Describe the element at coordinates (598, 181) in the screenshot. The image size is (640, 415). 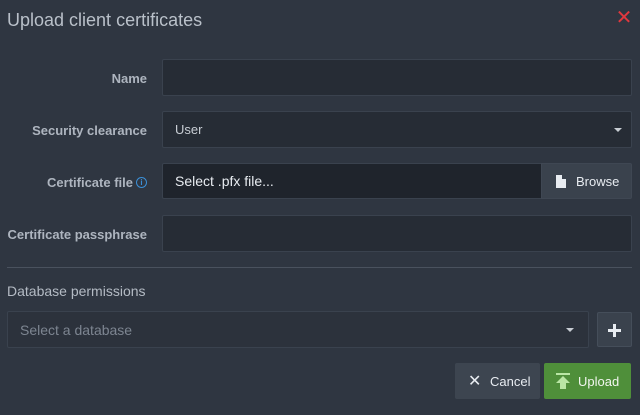
I see `browse-button-label: Browse` at that location.